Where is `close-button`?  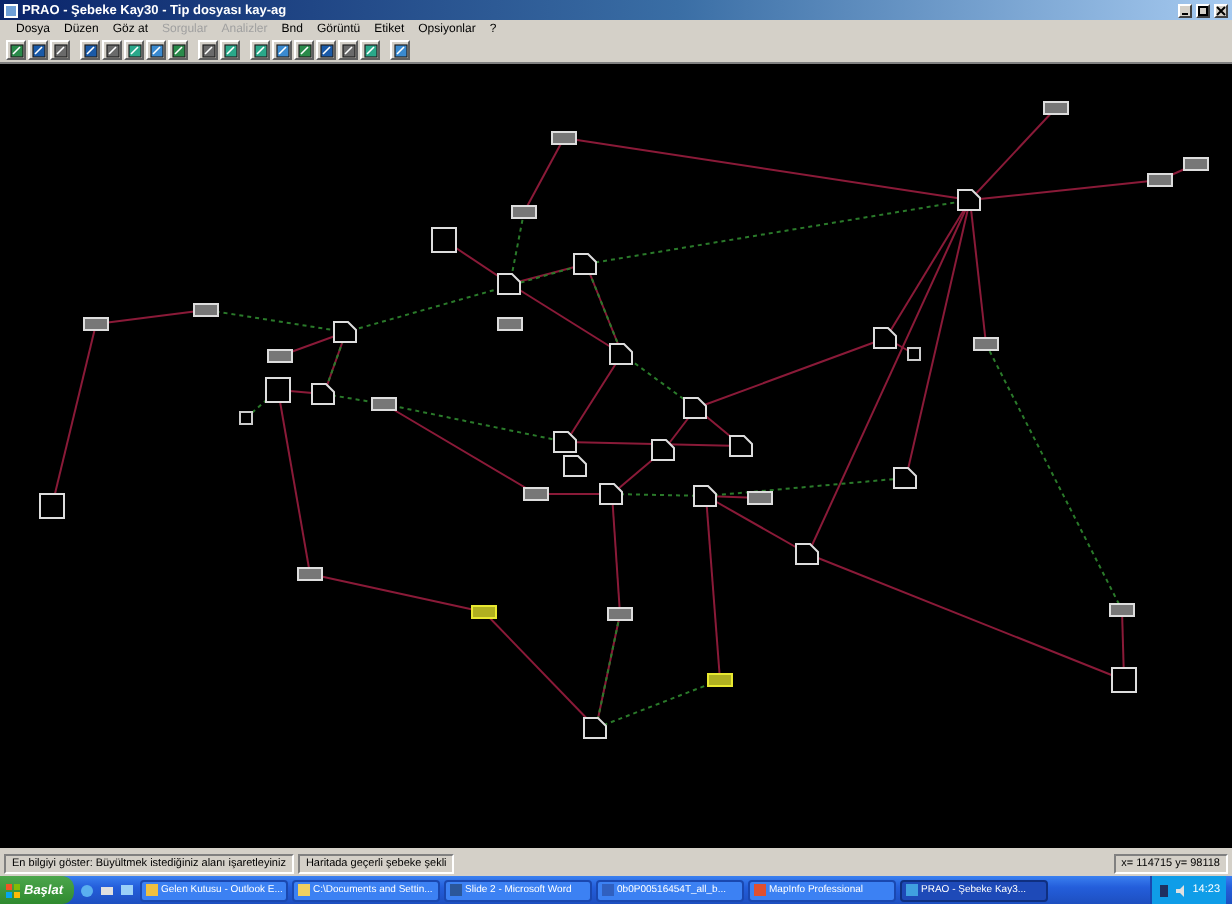 close-button is located at coordinates (1221, 10).